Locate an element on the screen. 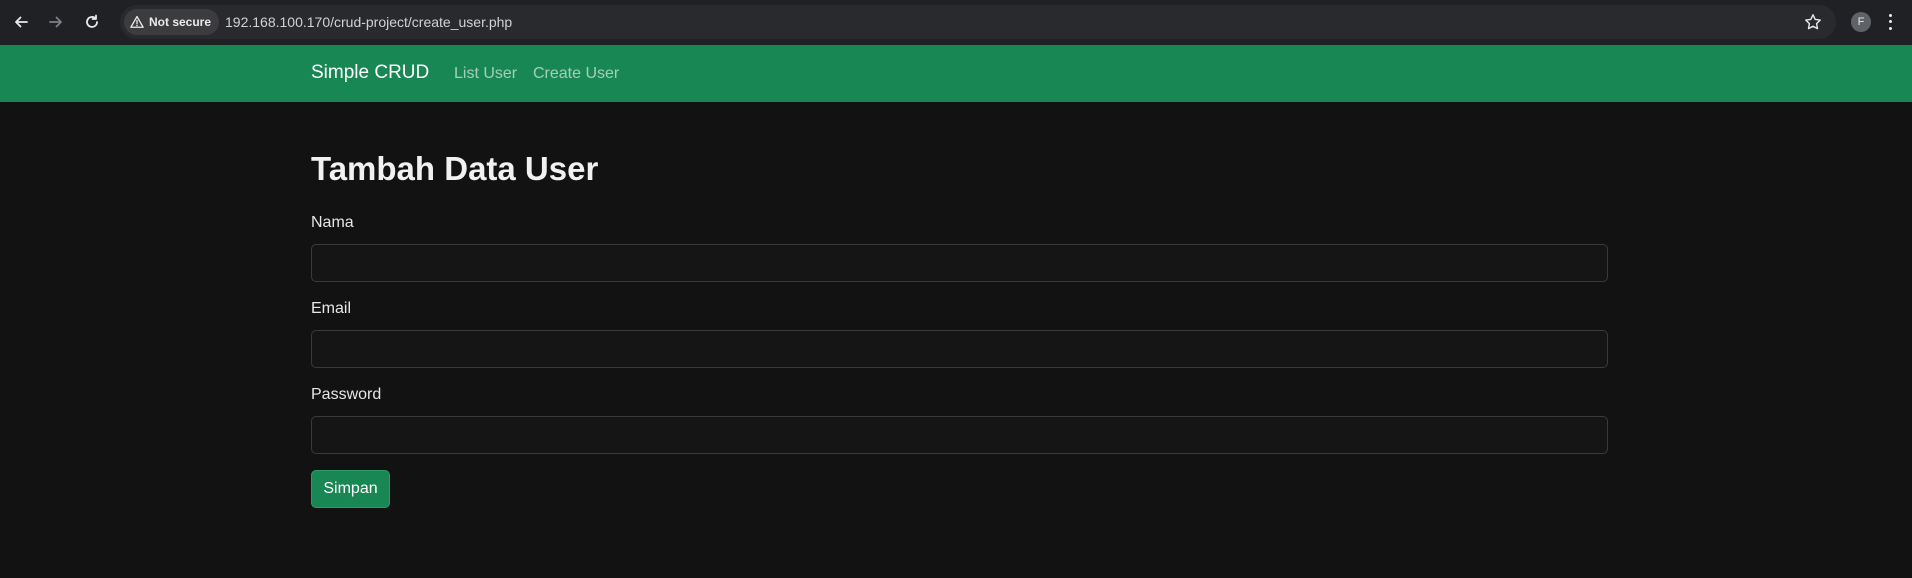 This screenshot has width=1912, height=578. nama-input is located at coordinates (959, 263).